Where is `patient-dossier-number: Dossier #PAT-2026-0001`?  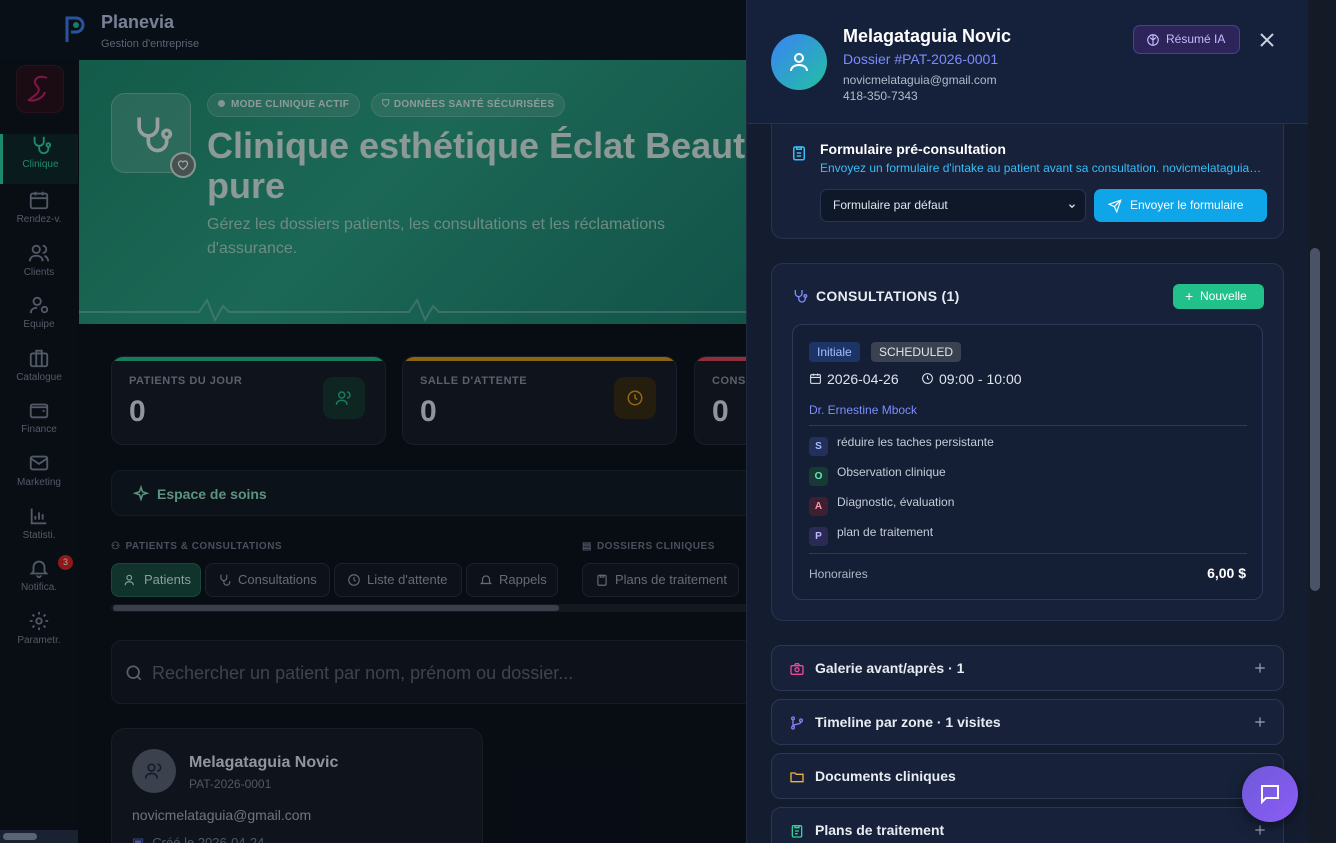 patient-dossier-number: Dossier #PAT-2026-0001 is located at coordinates (921, 59).